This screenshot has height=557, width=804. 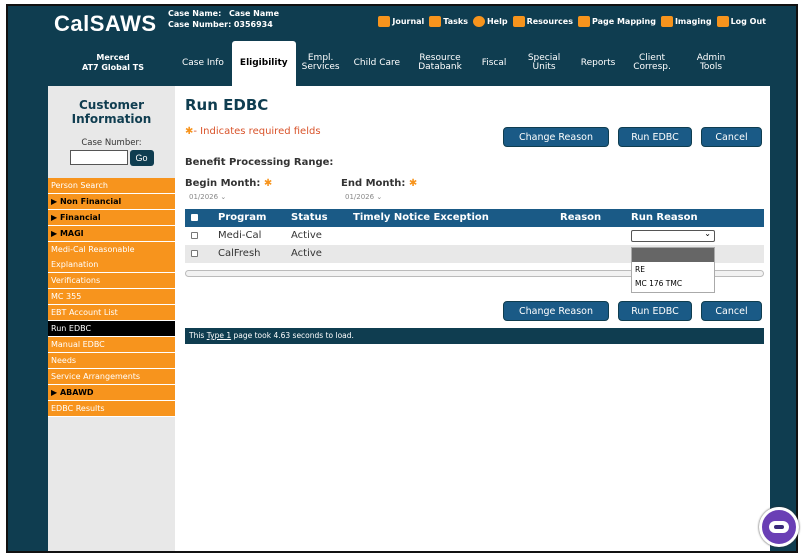 I want to click on chatbot-icon, so click(x=779, y=527).